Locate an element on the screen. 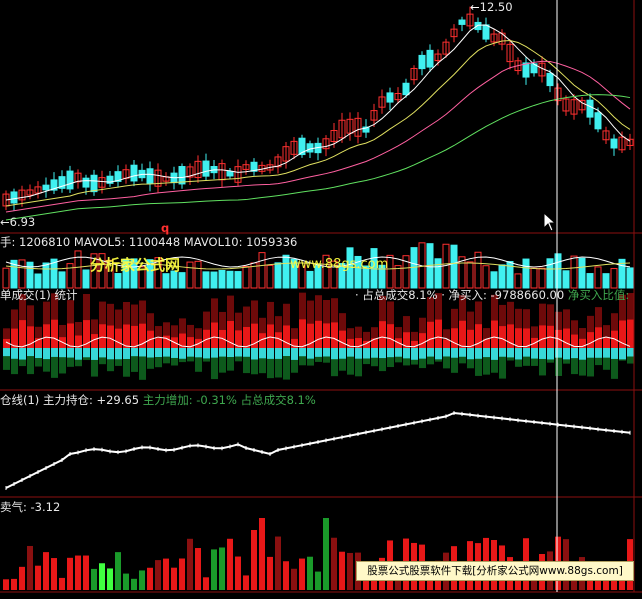 The height and width of the screenshot is (599, 642). increase-value: -0.31% is located at coordinates (216, 400).